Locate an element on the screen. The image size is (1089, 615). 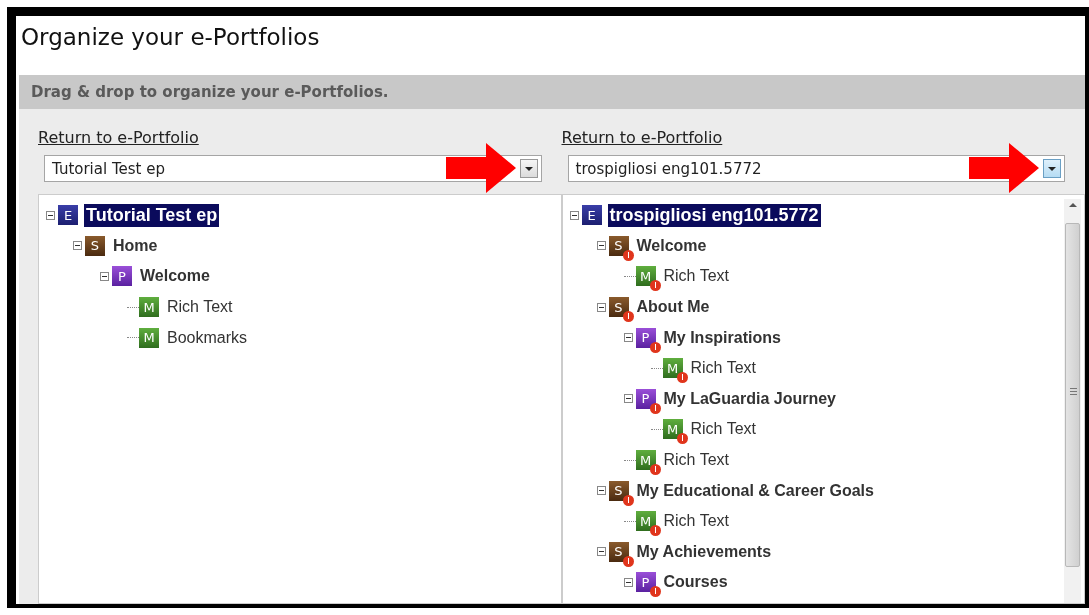
tree-node: Tutorial Test ep is located at coordinates (152, 215).